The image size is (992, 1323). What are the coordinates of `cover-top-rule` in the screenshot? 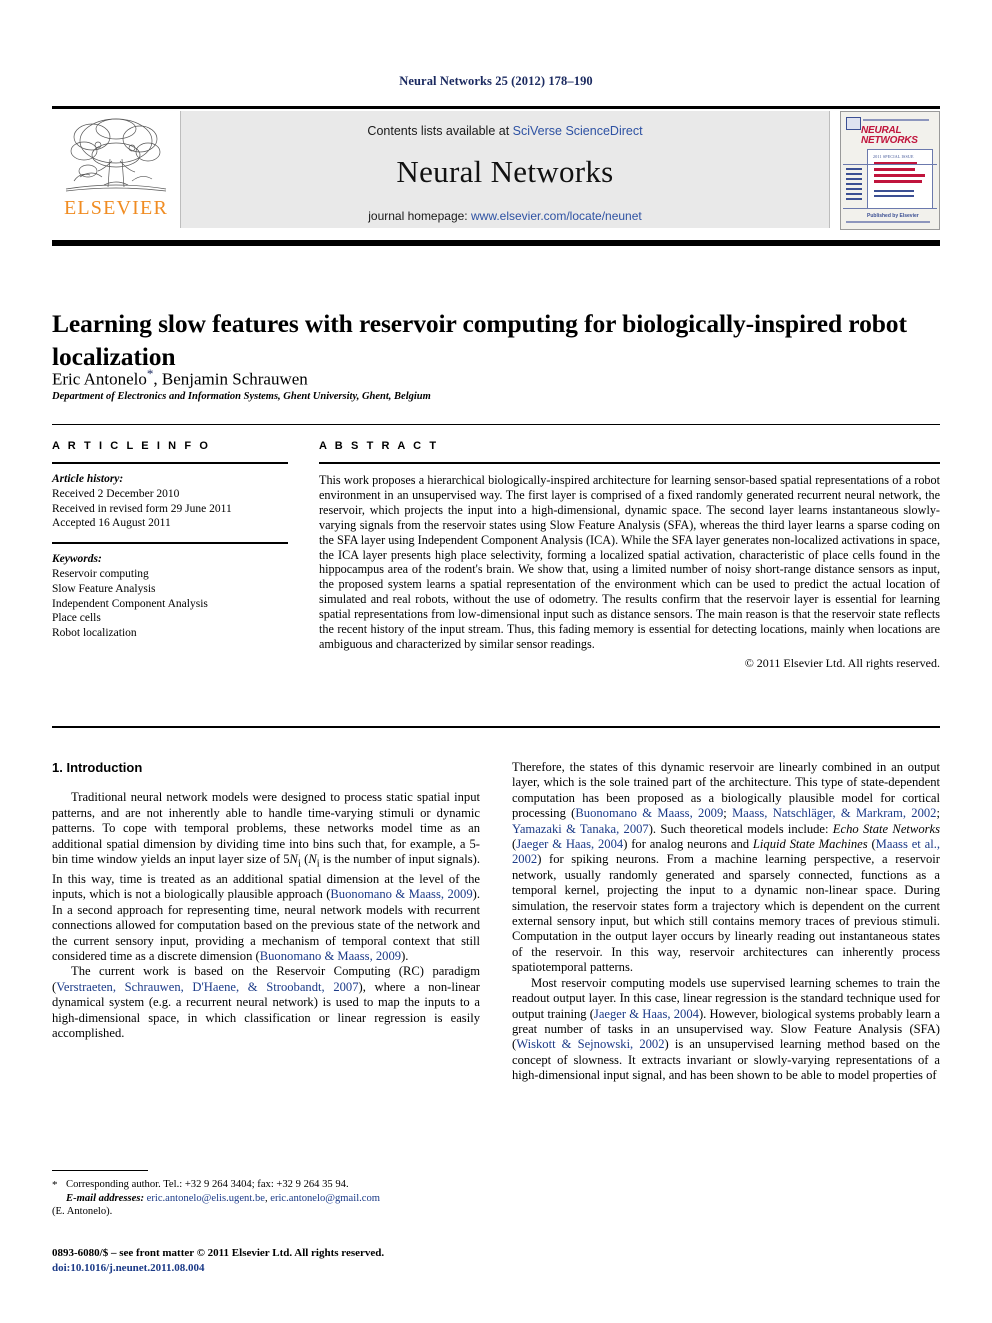 It's located at (896, 120).